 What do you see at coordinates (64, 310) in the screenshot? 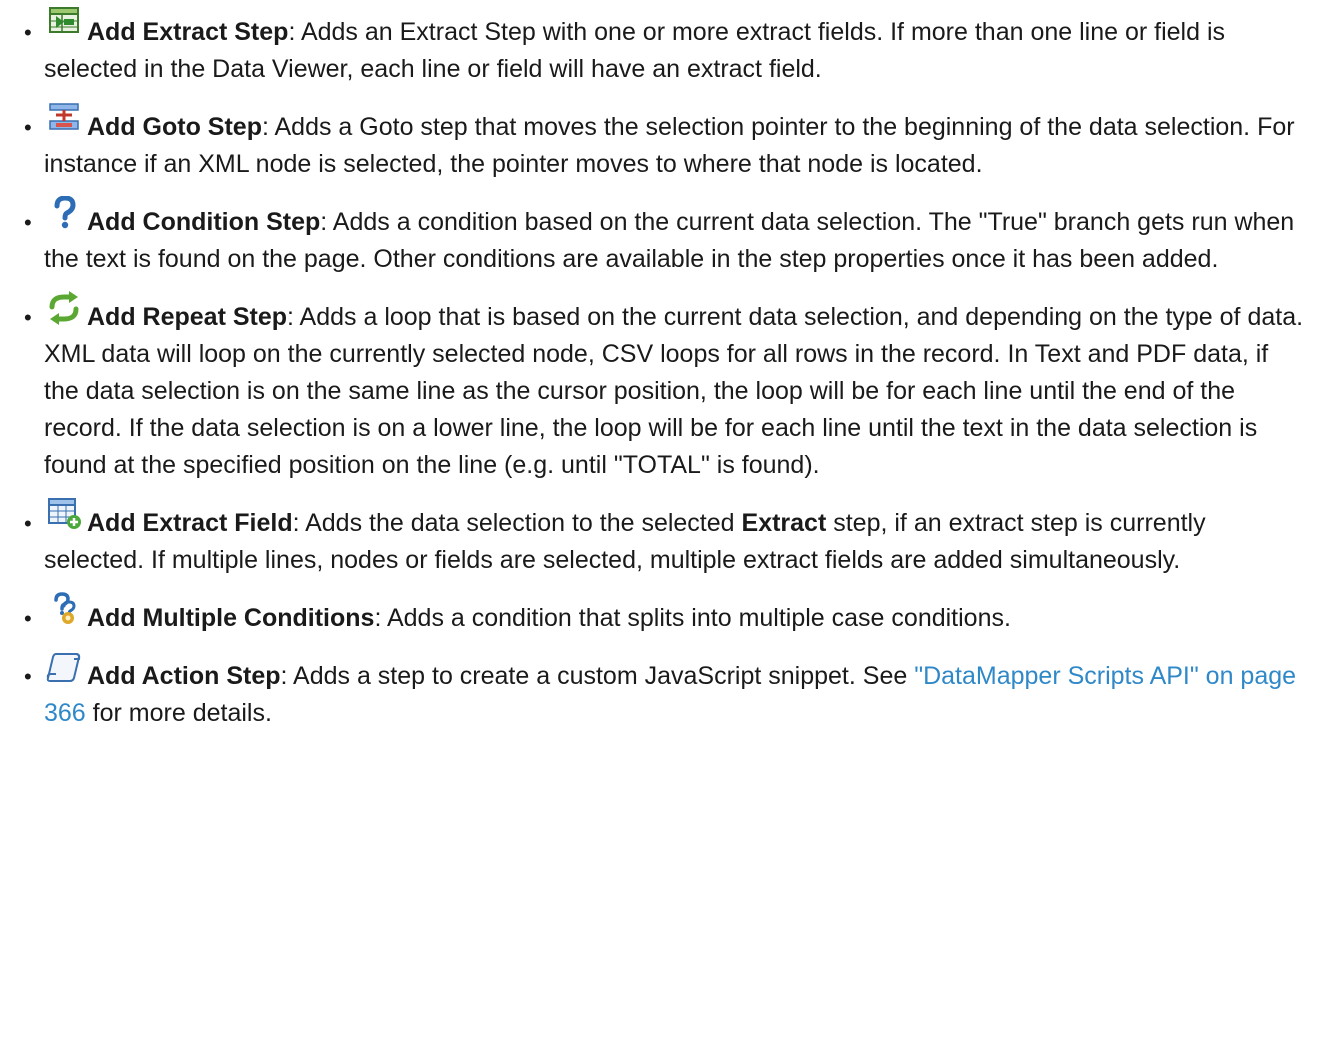
I see `repeat-arrows-icon` at bounding box center [64, 310].